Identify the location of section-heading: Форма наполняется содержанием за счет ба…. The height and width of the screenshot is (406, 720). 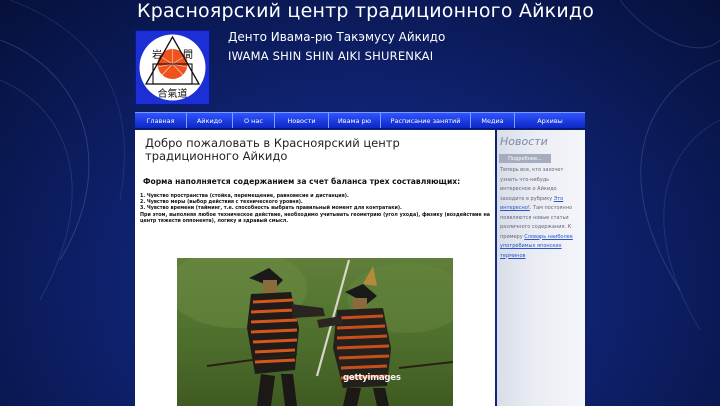
(302, 181).